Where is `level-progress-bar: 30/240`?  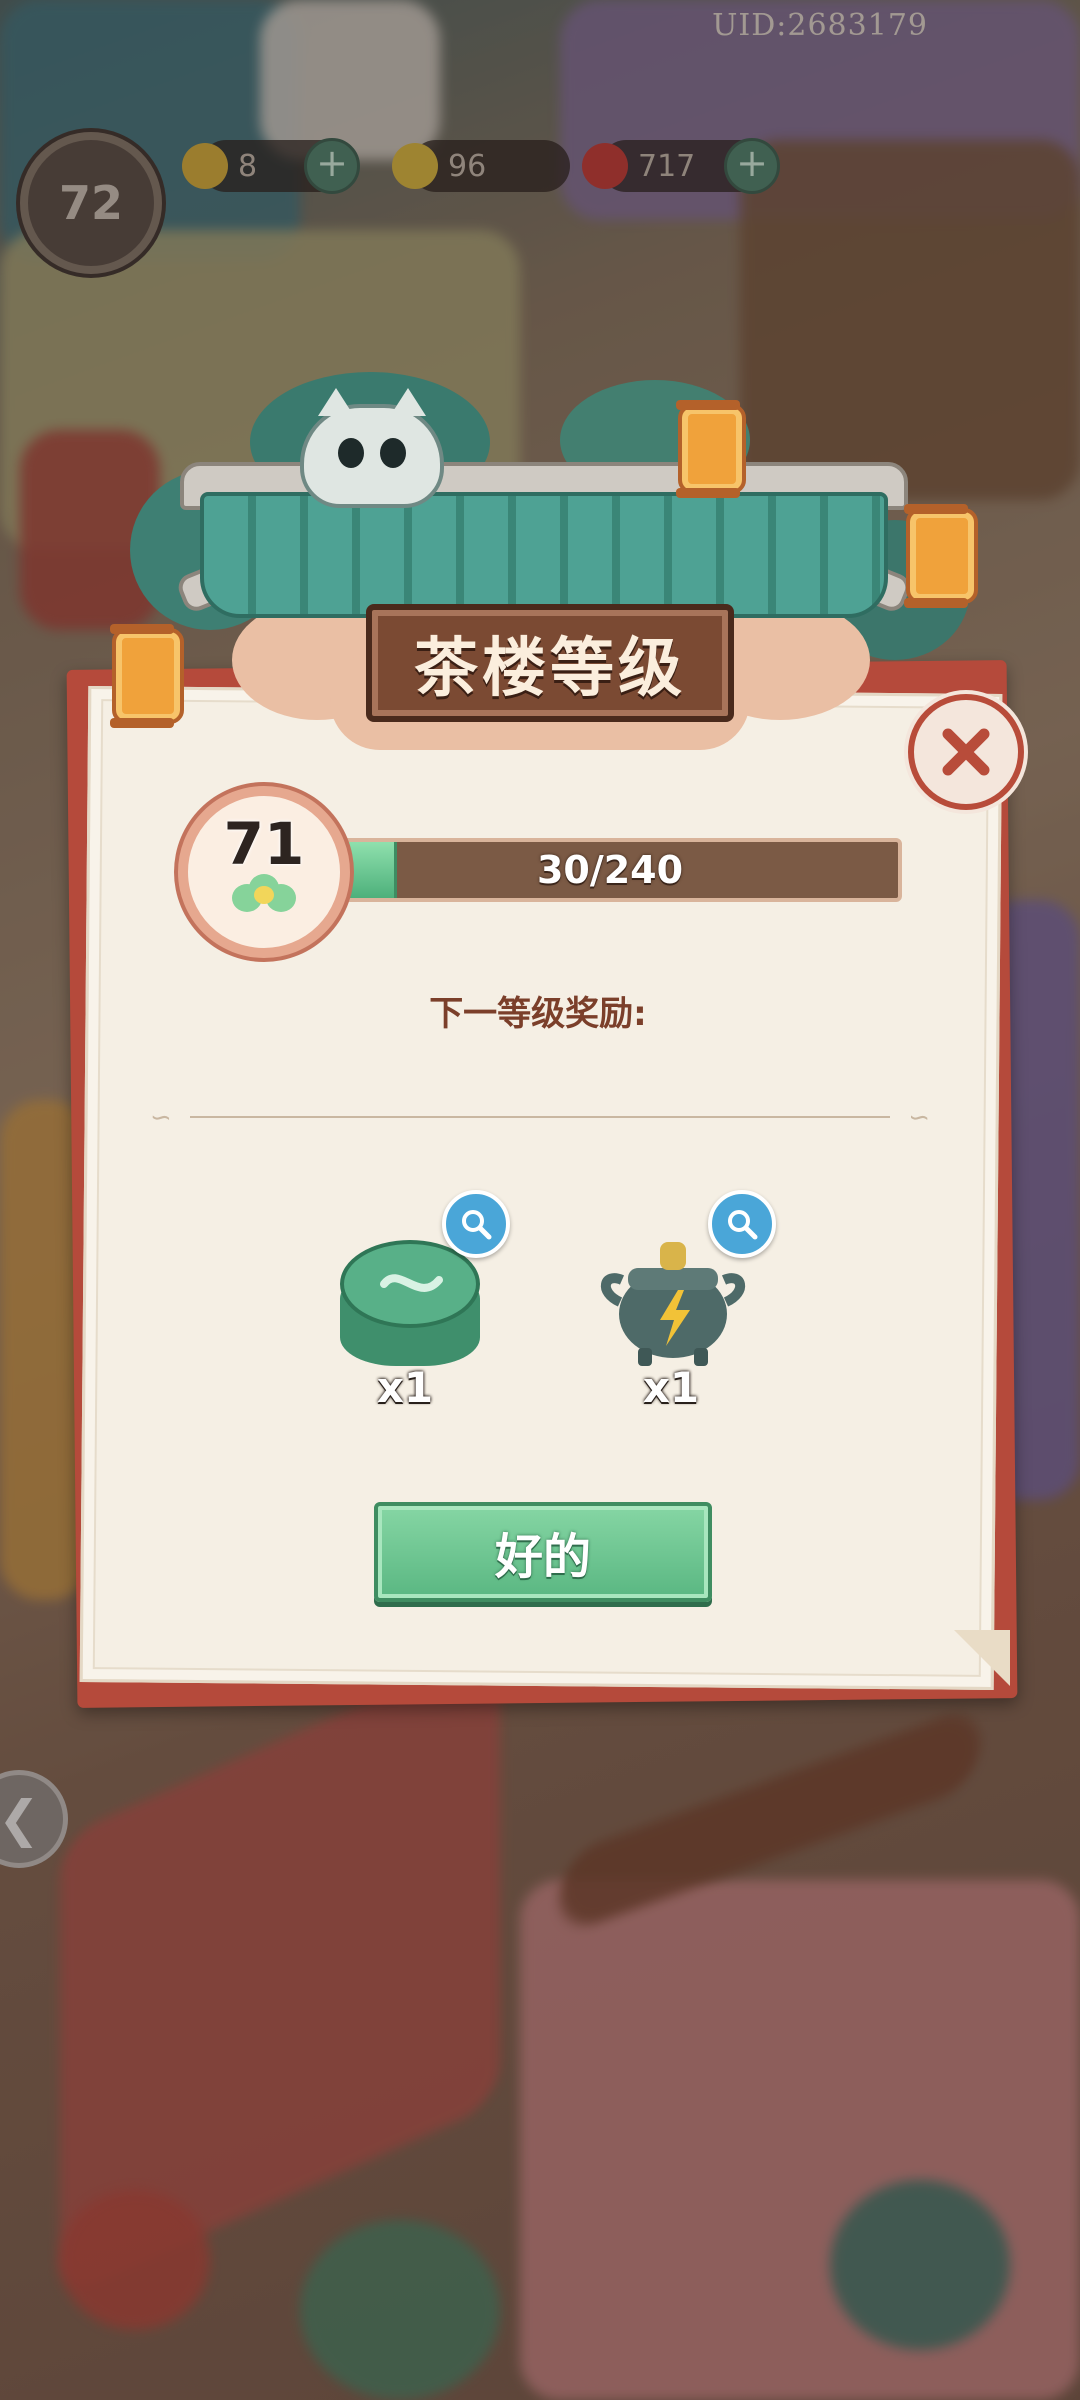
level-progress-bar: 30/240 is located at coordinates (610, 870).